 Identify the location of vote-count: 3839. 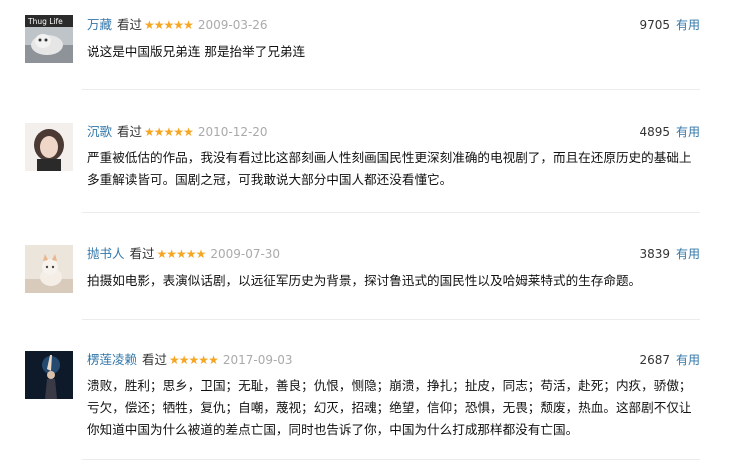
(654, 254).